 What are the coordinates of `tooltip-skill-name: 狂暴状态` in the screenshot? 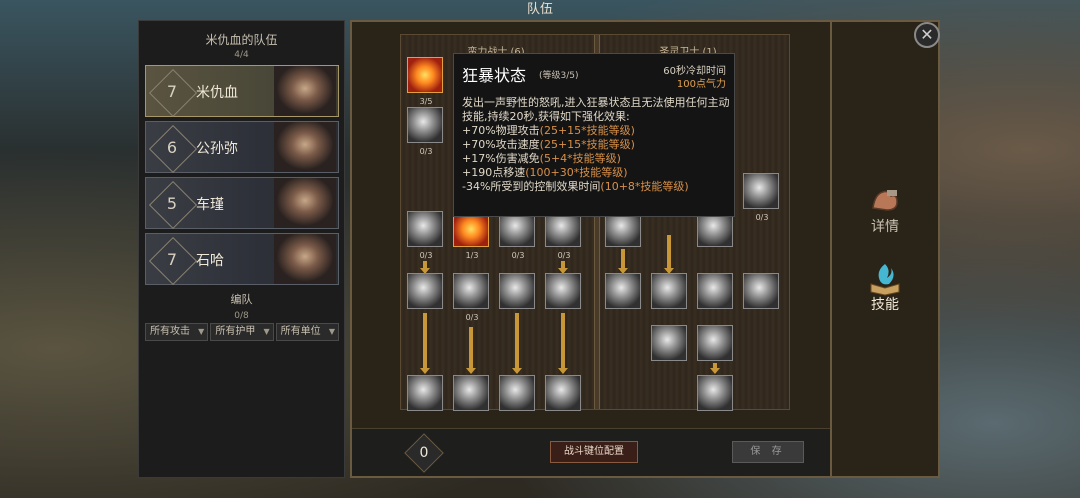 It's located at (494, 75).